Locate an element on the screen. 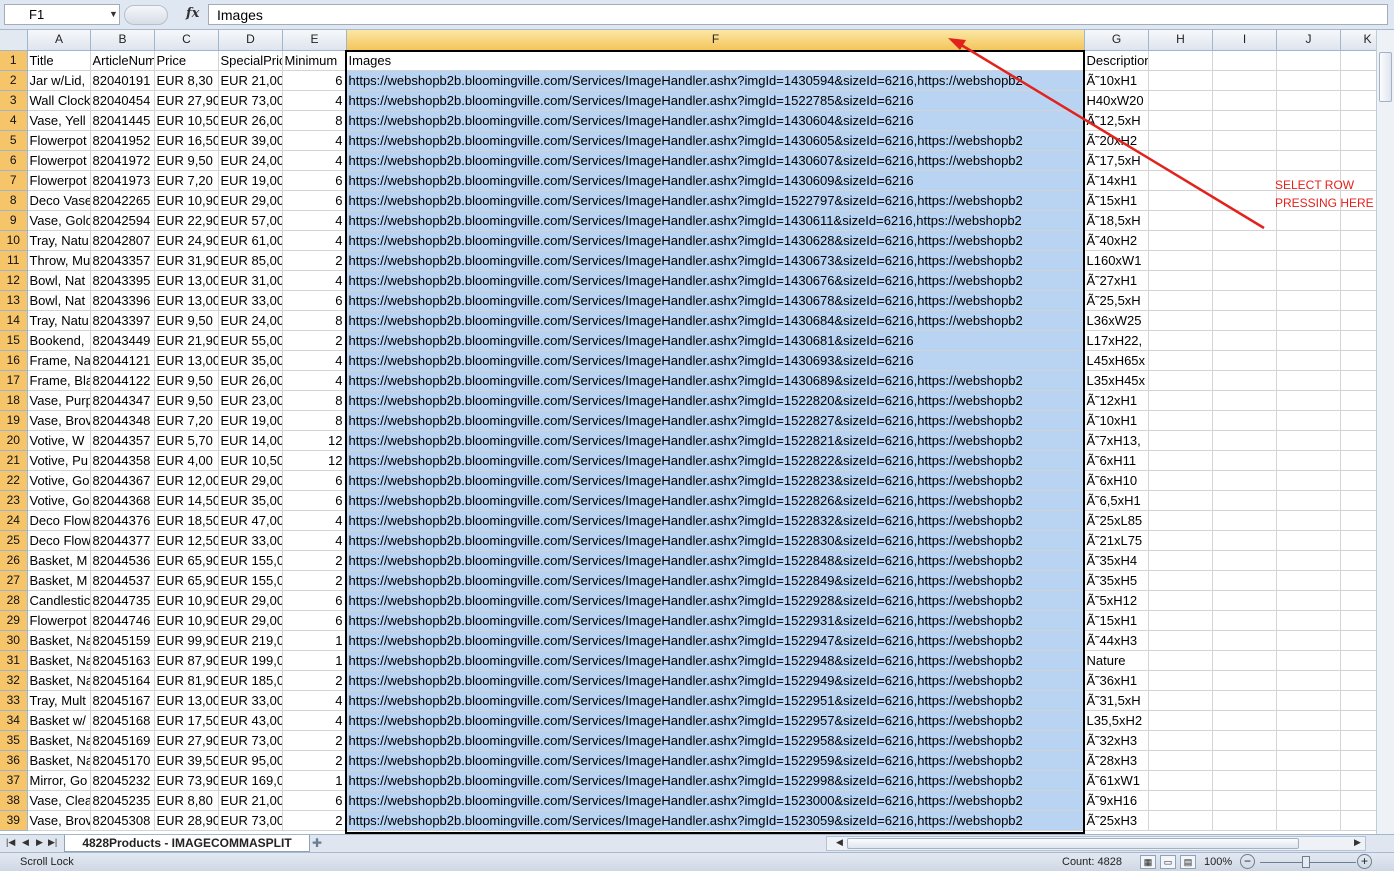  cell-title: Jar w/Lid, is located at coordinates (59, 80).